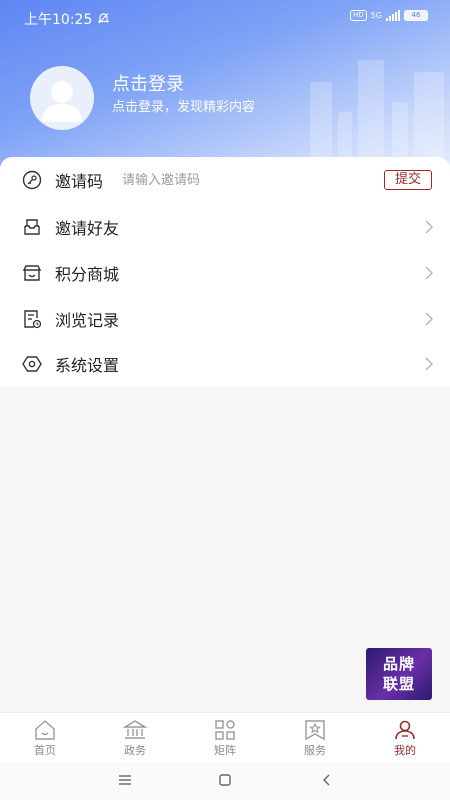  I want to click on tab-label: 政务, so click(135, 750).